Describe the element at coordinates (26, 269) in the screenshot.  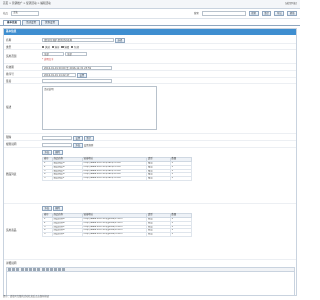
I see `align-left-icon` at that location.